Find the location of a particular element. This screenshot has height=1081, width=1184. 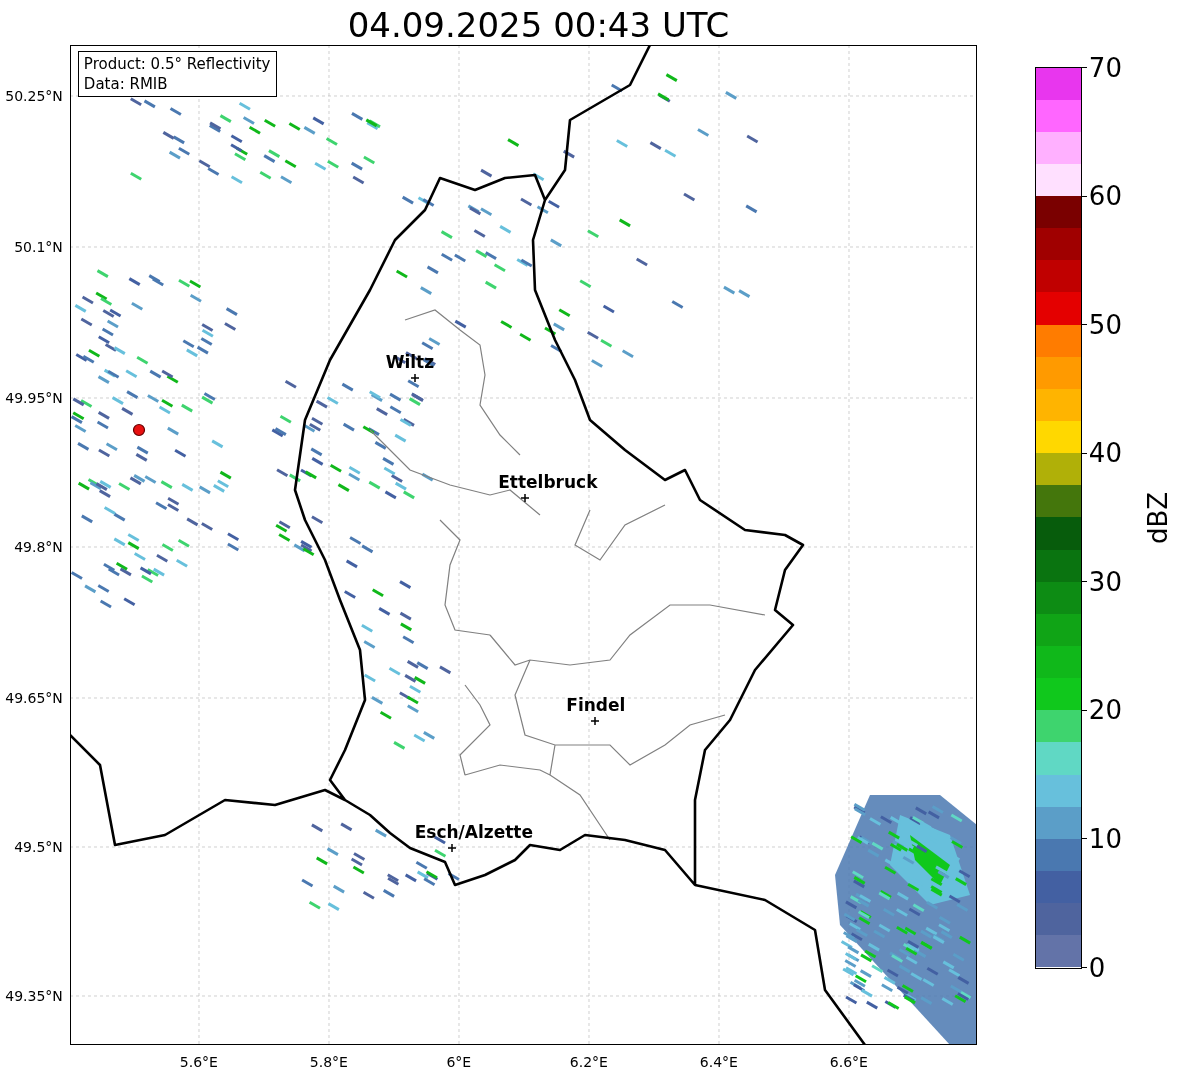

longitude-label: 5.8°E is located at coordinates (328, 1062).